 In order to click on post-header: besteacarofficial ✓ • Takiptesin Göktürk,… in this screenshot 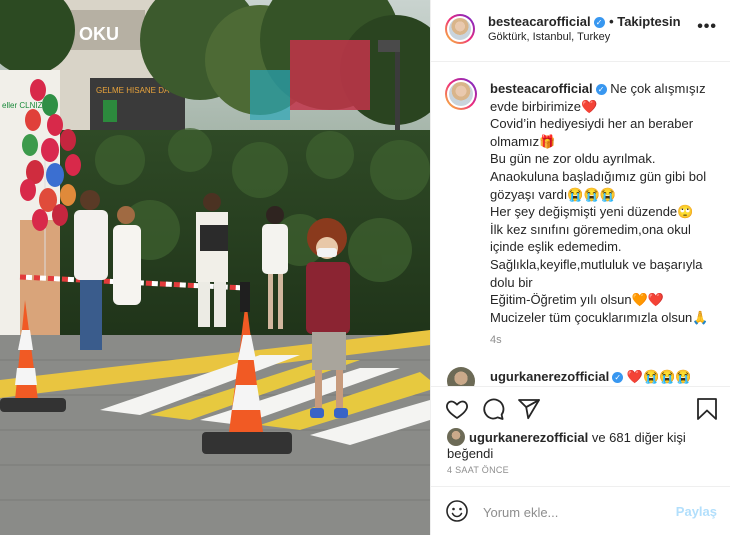, I will do `click(580, 31)`.